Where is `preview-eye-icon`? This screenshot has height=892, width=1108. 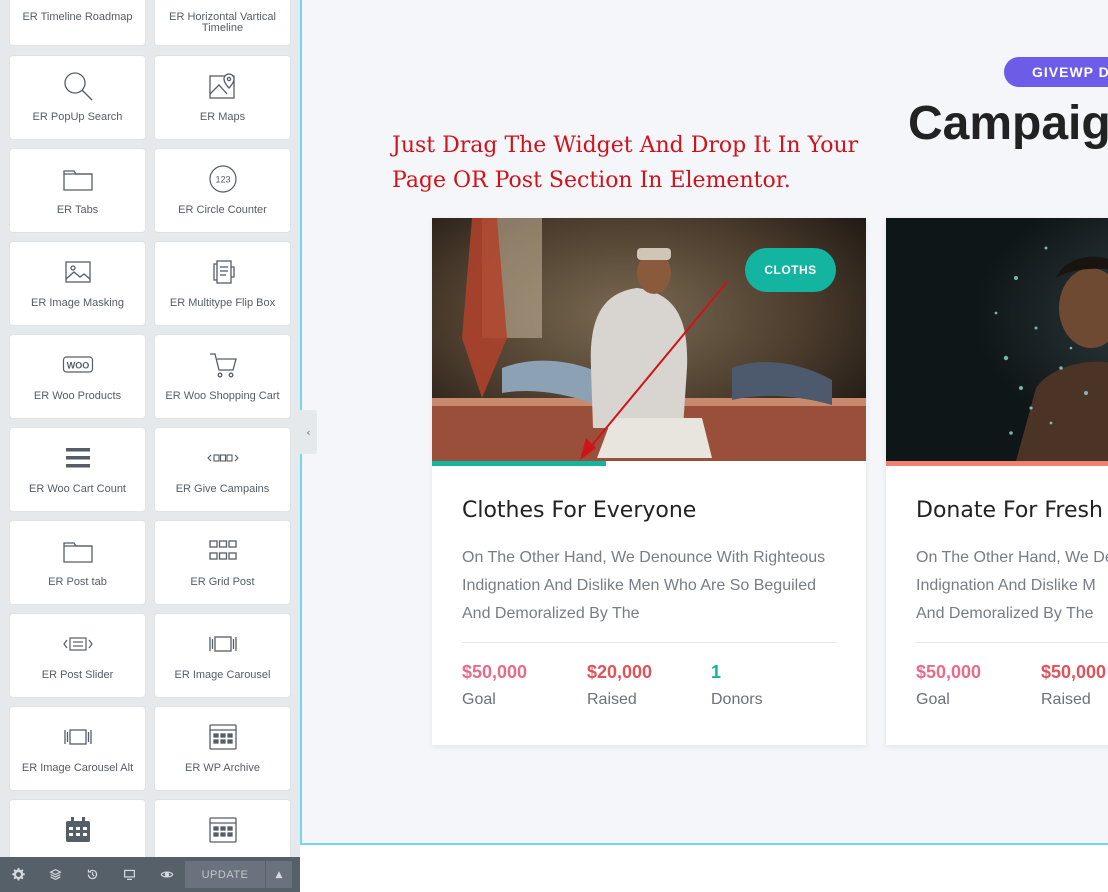
preview-eye-icon is located at coordinates (166, 874).